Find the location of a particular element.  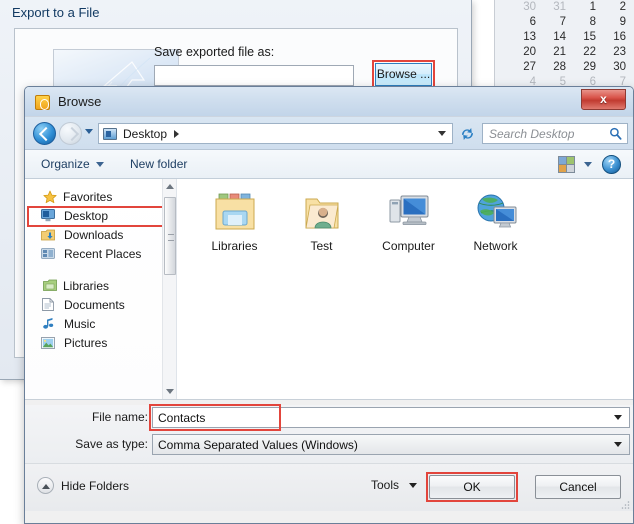

documents-icon is located at coordinates (48, 304).